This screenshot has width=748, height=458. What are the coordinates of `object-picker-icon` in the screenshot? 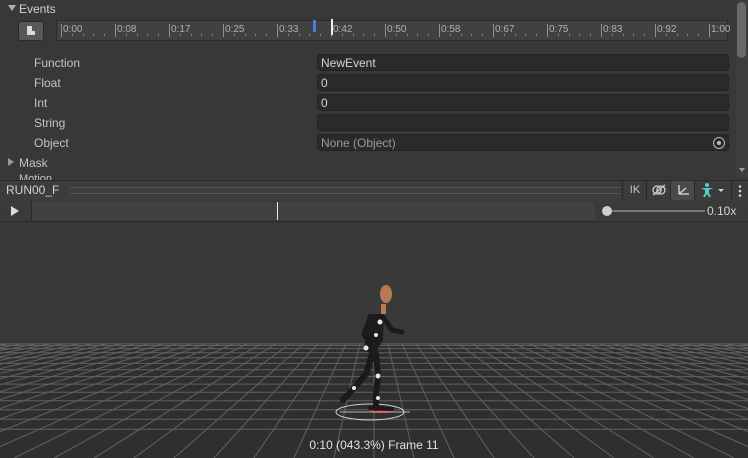 It's located at (719, 143).